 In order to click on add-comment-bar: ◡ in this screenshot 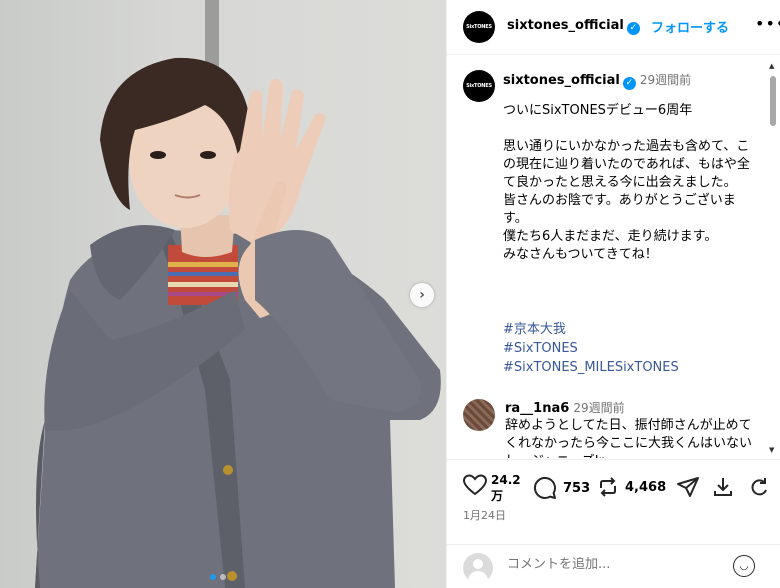, I will do `click(613, 566)`.